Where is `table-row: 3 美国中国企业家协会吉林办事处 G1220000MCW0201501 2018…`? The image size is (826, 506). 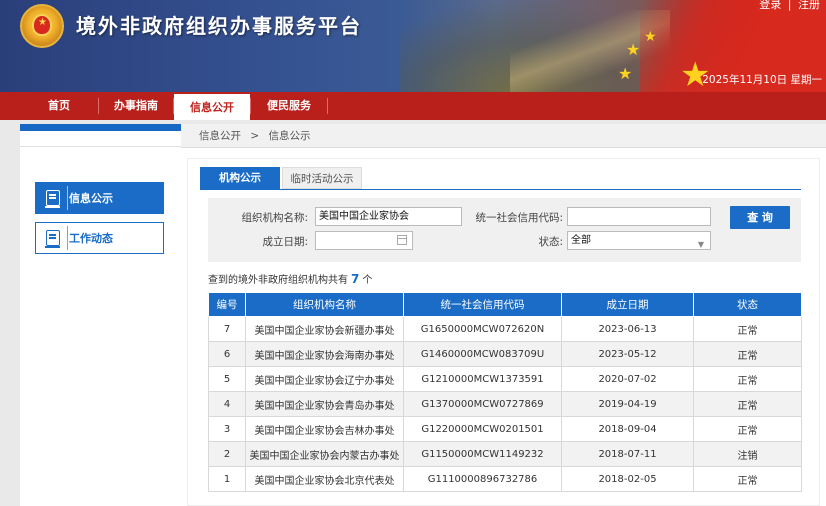 table-row: 3 美国中国企业家协会吉林办事处 G1220000MCW0201501 2018… is located at coordinates (505, 429).